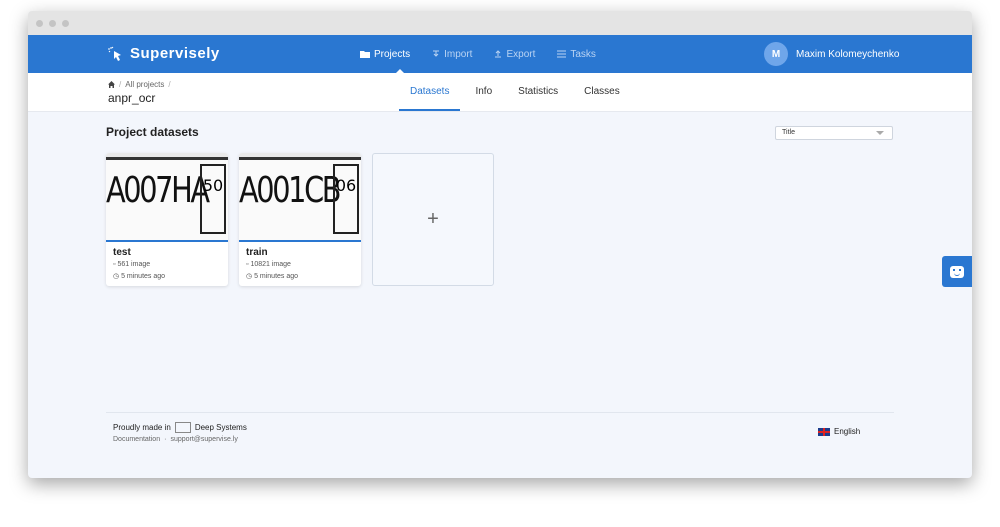  Describe the element at coordinates (521, 54) in the screenshot. I see `nav-export-label: Export` at that location.